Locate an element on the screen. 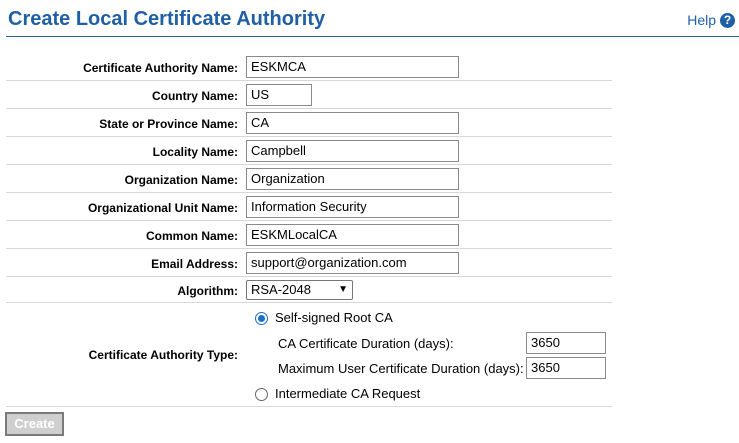 The image size is (739, 443). locality-input: Campbell is located at coordinates (352, 151).